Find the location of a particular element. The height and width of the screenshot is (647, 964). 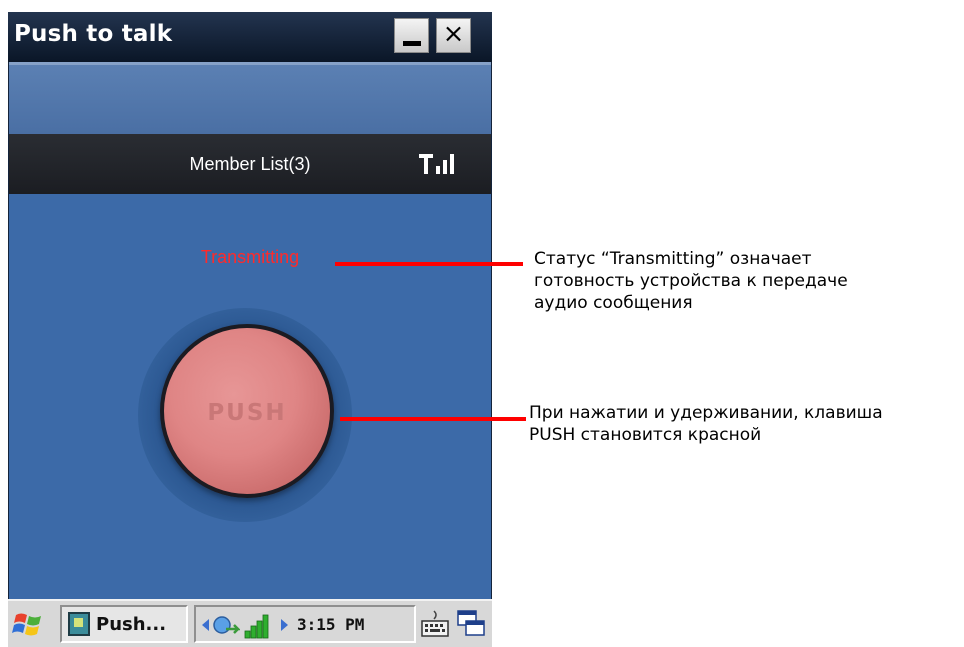

arrow-left-icon is located at coordinates (205, 625).